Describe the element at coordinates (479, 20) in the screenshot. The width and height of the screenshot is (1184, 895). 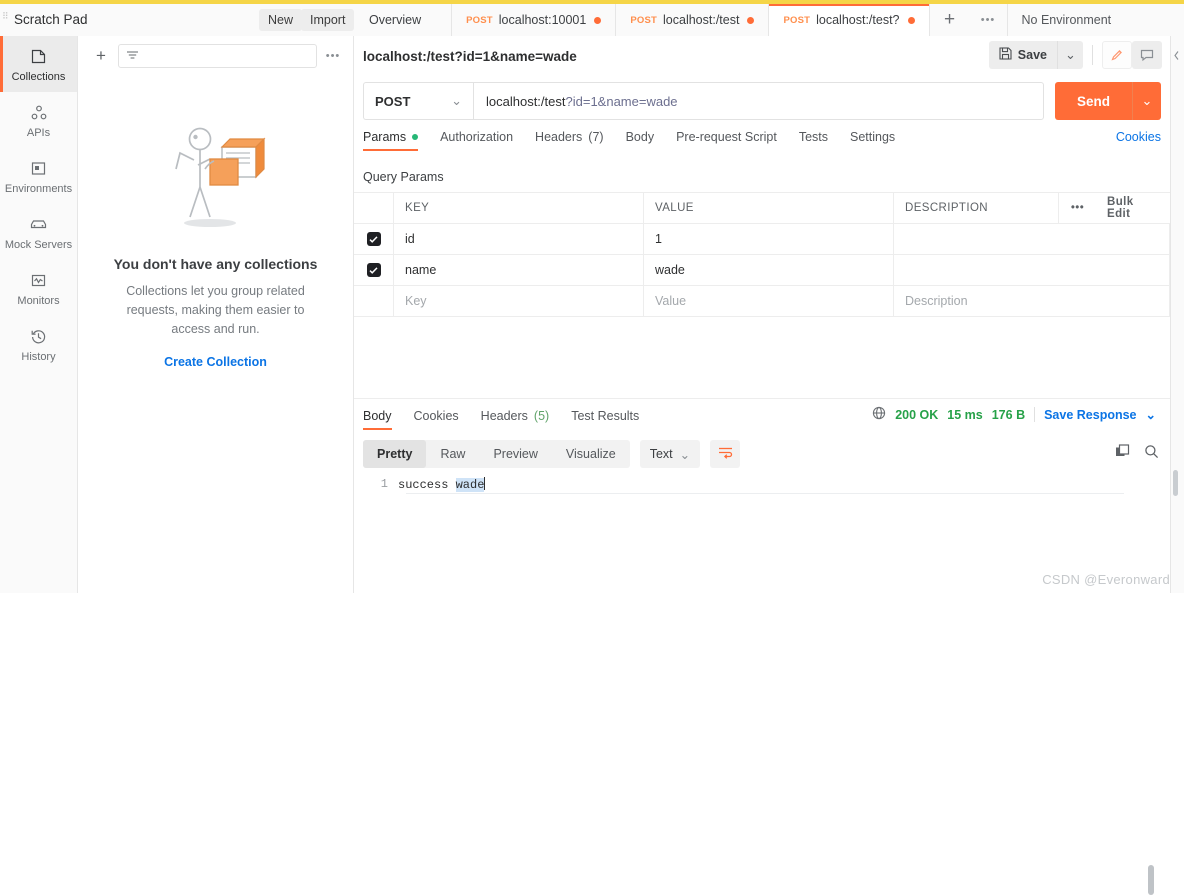
I see `request-tab-0-method: POST` at that location.